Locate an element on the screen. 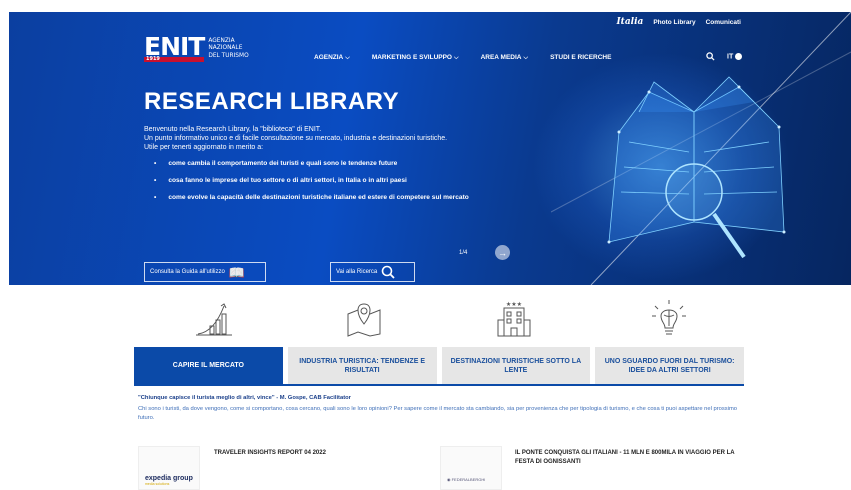 The image size is (851, 490). expedia-logo-text: expedia group is located at coordinates (169, 478).